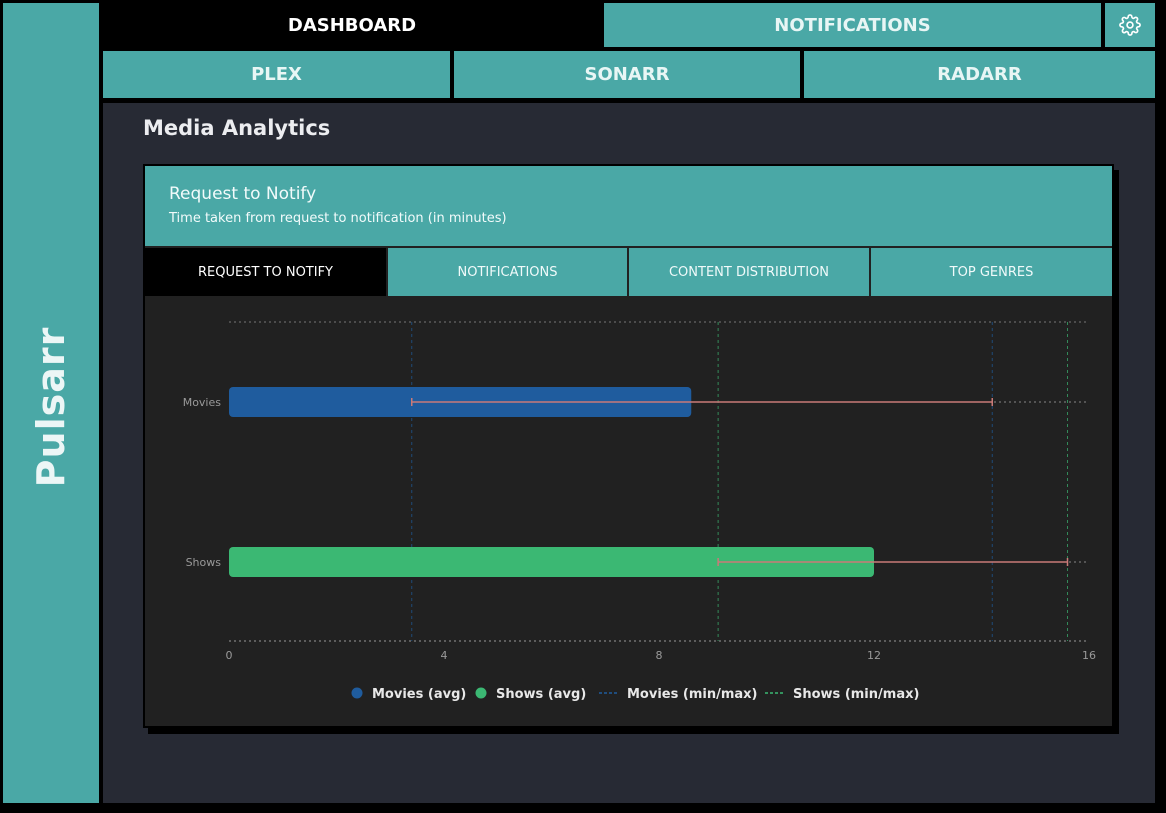 This screenshot has width=1166, height=813. Describe the element at coordinates (628, 206) in the screenshot. I see `card-header` at that location.